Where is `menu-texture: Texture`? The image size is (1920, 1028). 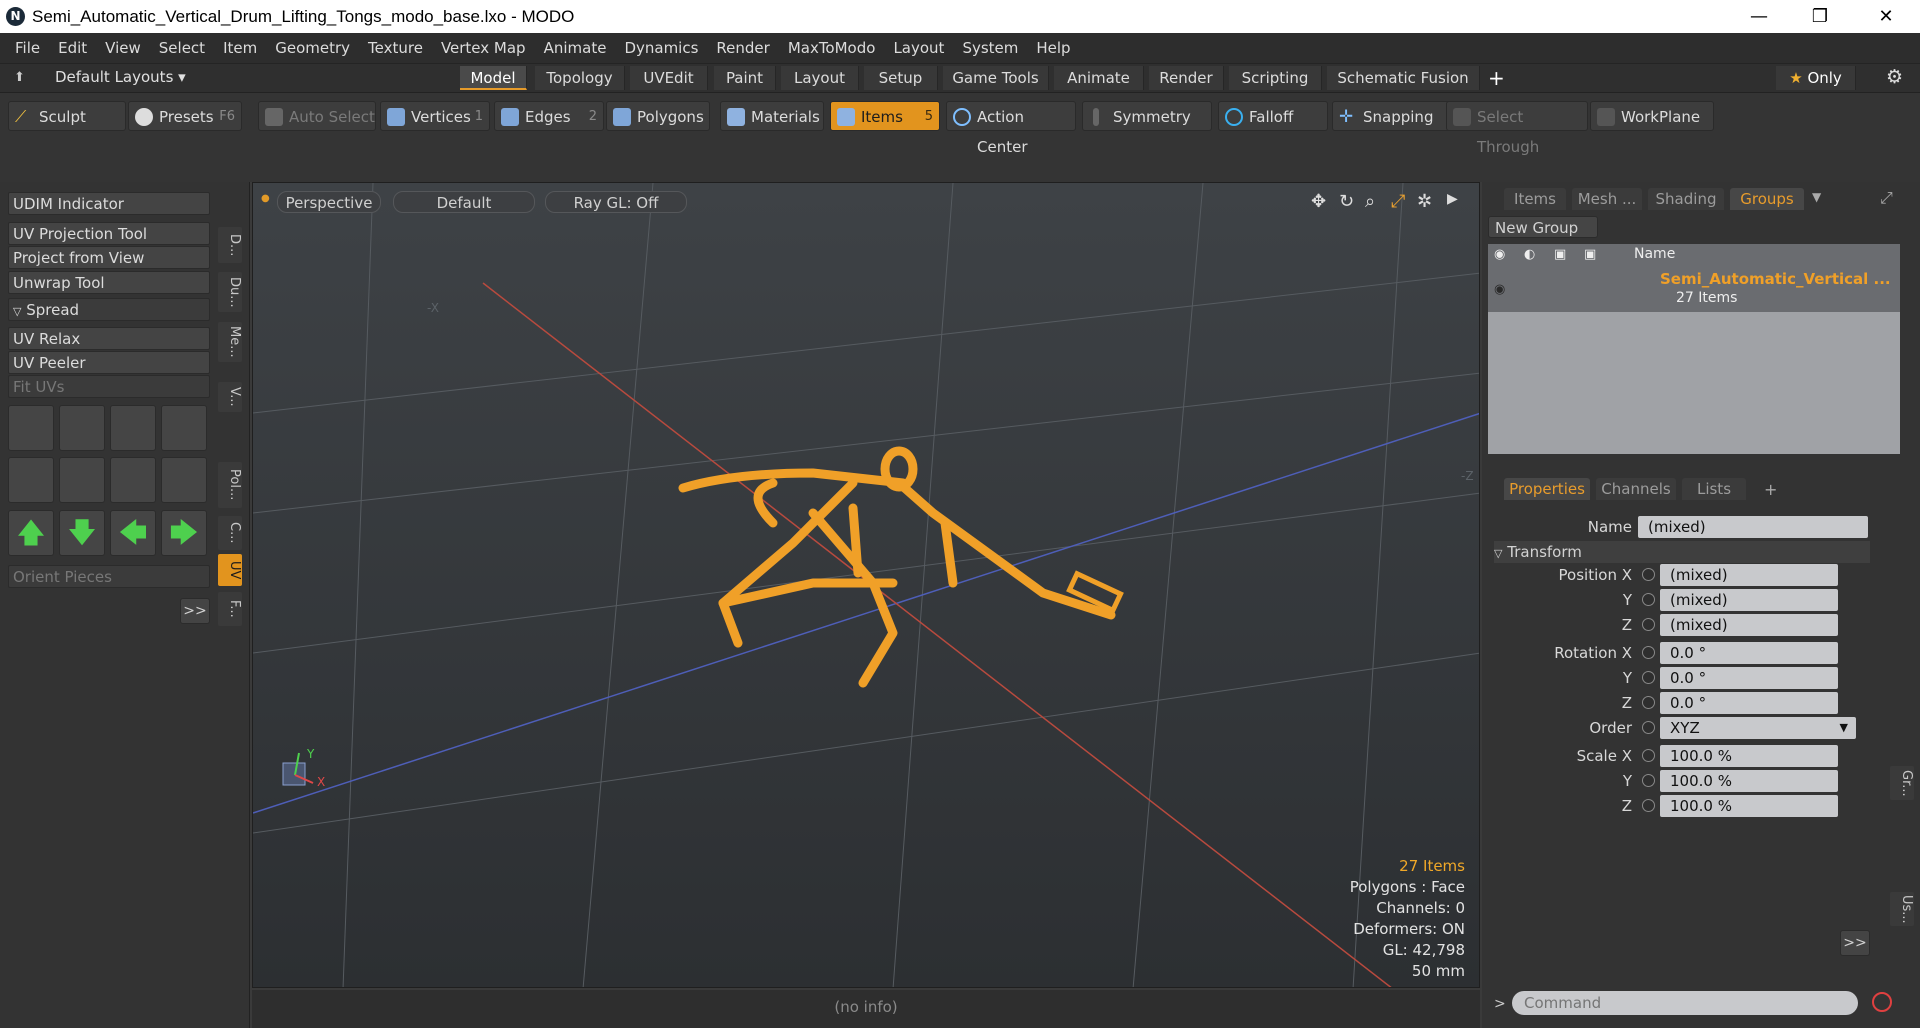
menu-texture: Texture is located at coordinates (395, 48).